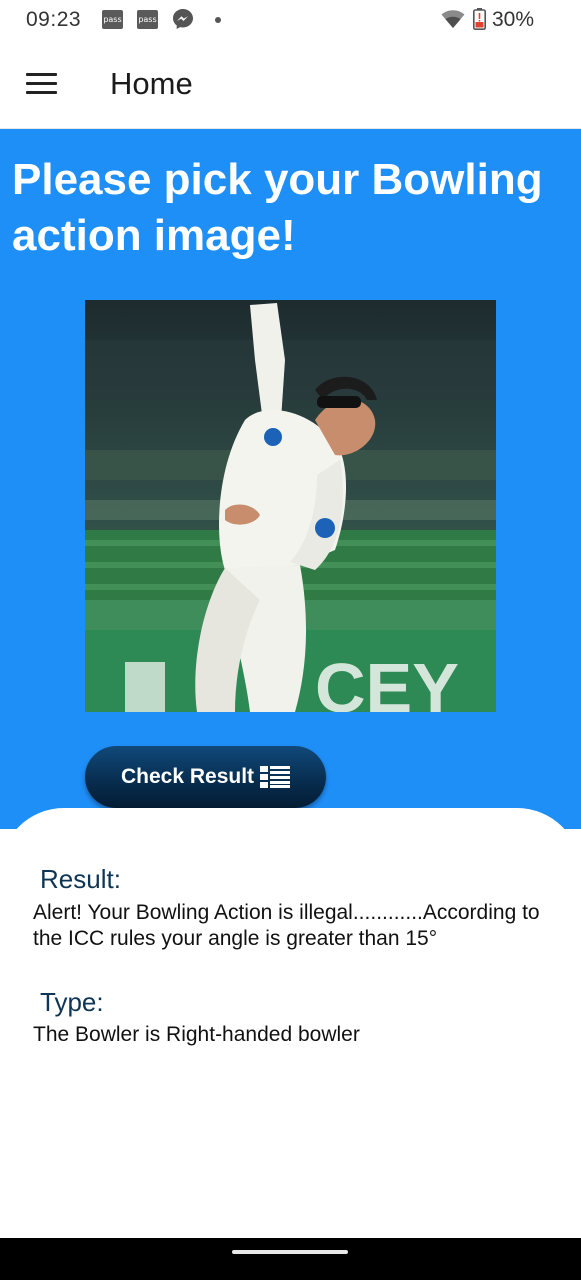 The image size is (581, 1280). Describe the element at coordinates (275, 777) in the screenshot. I see `list-icon` at that location.